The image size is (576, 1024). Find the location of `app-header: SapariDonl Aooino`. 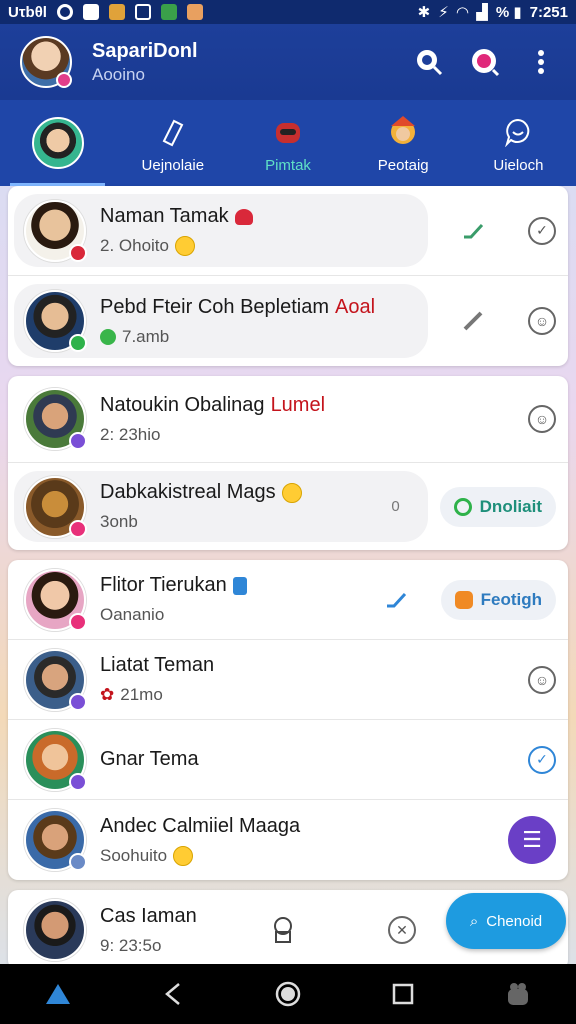

app-header: SapariDonl Aooino is located at coordinates (288, 62).